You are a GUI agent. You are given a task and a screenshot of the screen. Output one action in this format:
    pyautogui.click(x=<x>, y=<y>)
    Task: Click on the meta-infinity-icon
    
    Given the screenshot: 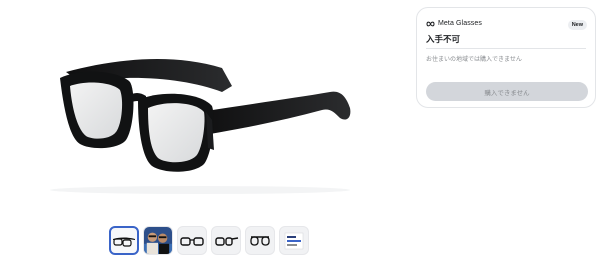 What is the action you would take?
    pyautogui.click(x=430, y=23)
    